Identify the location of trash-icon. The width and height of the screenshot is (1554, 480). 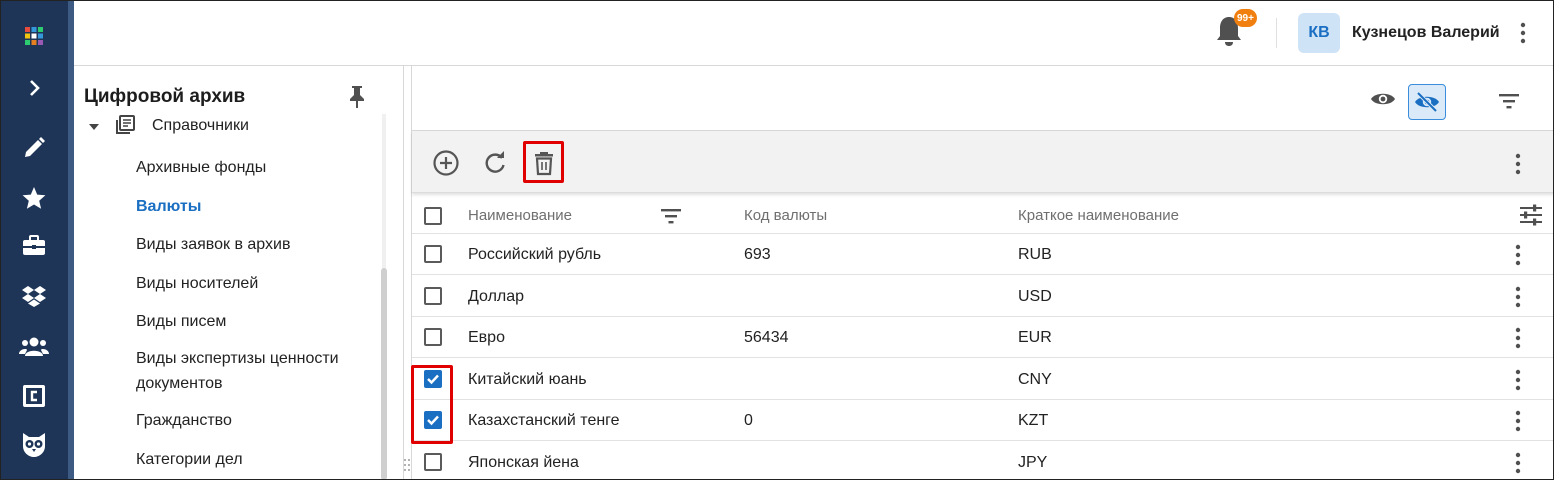
(544, 163).